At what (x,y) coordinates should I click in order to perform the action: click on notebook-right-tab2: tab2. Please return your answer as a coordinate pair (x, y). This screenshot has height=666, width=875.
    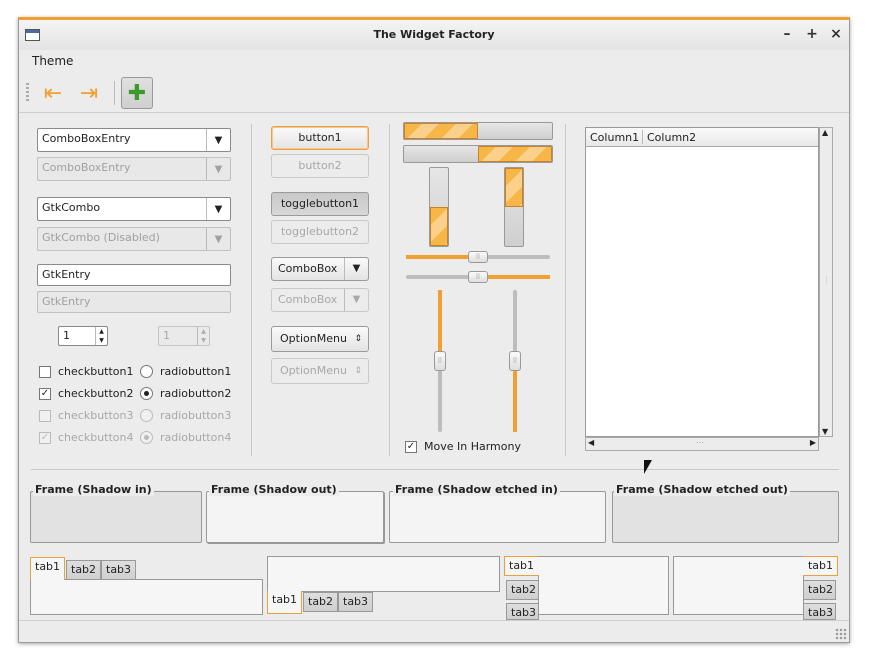
    Looking at the image, I should click on (819, 590).